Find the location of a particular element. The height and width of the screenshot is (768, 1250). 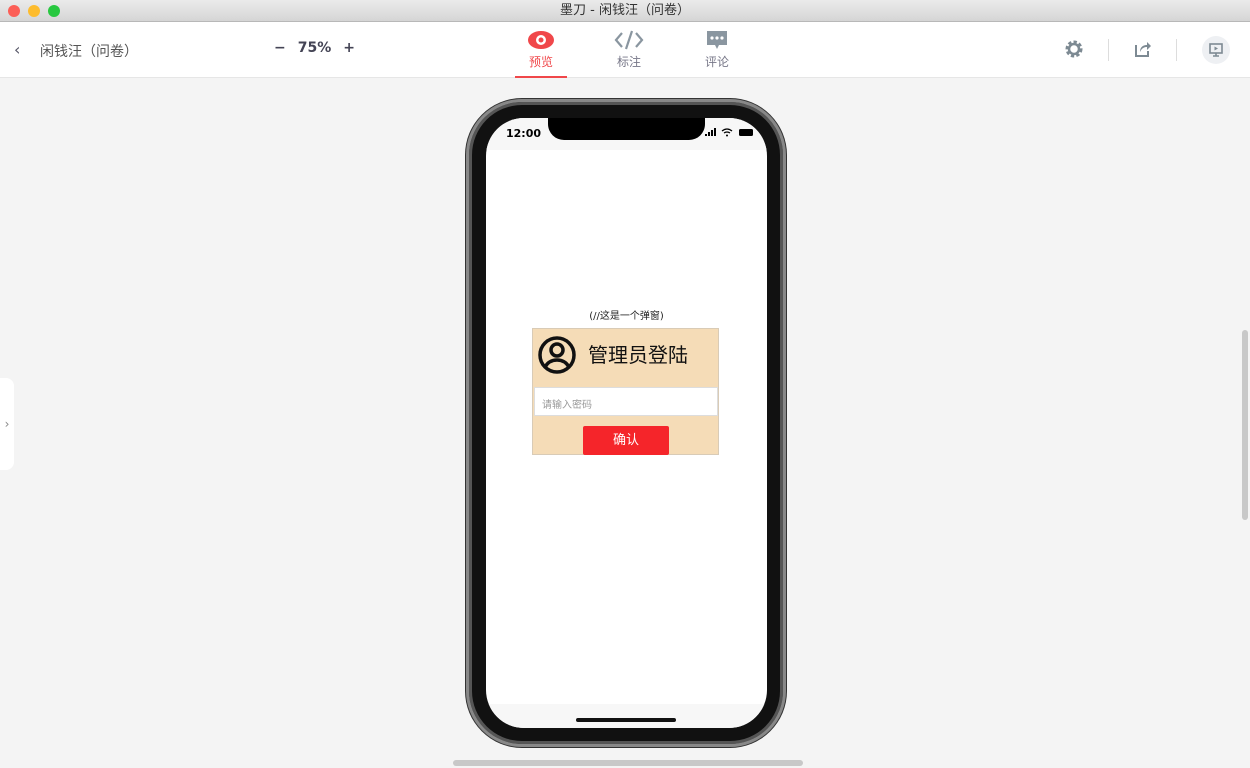

tab-annotate: 标注 is located at coordinates (629, 50).